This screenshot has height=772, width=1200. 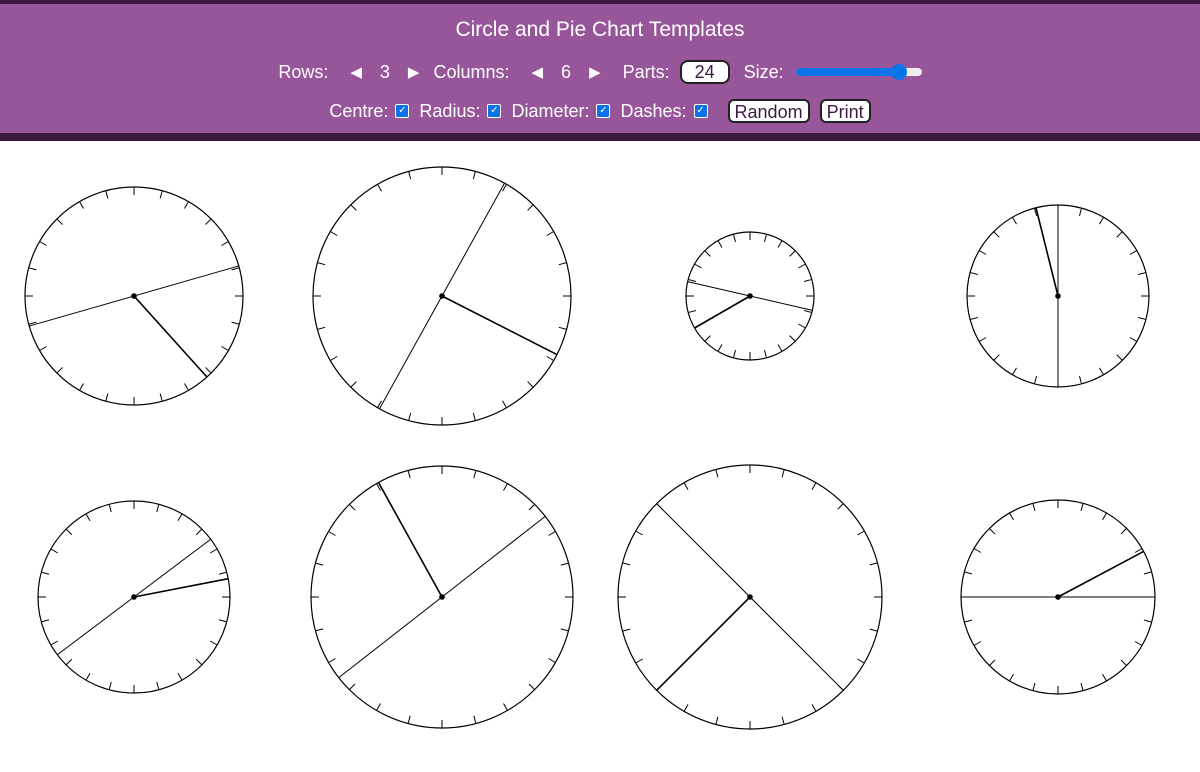 I want to click on size-label: Size:, so click(x=763, y=71).